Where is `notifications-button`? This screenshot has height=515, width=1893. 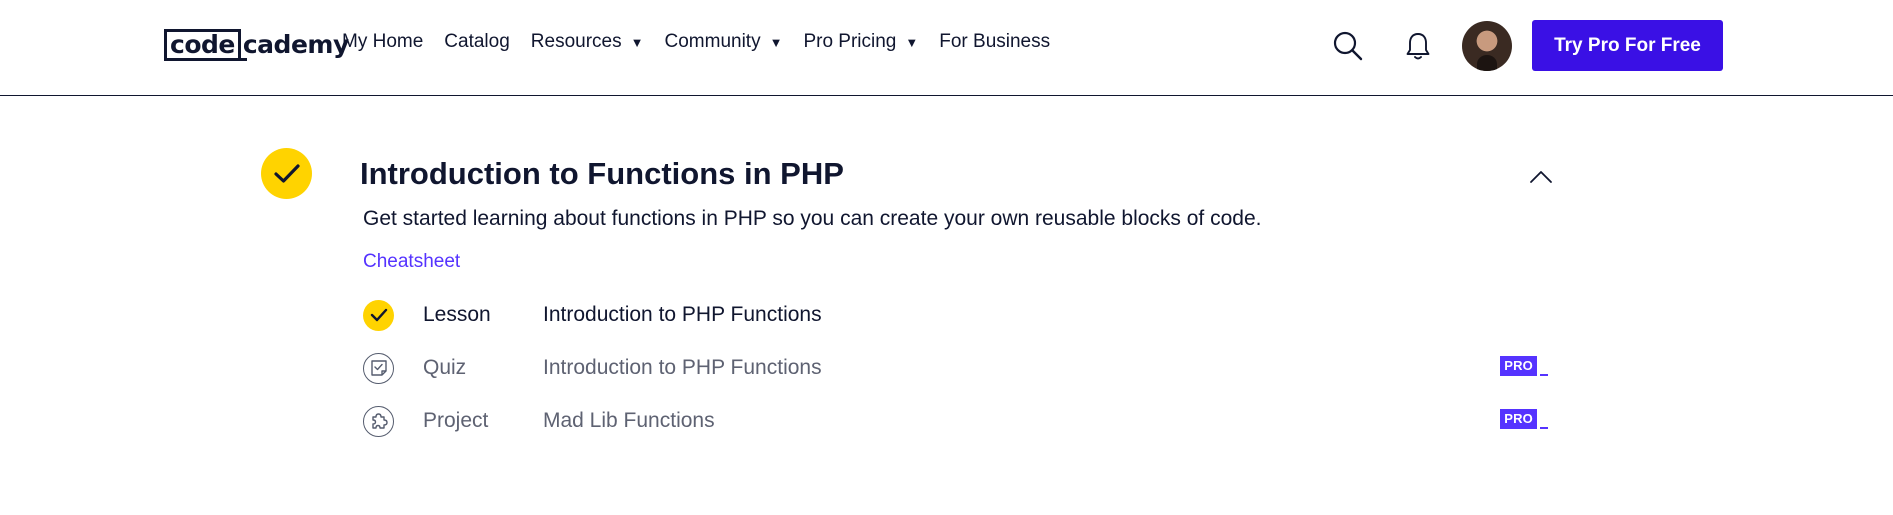
notifications-button is located at coordinates (1418, 46).